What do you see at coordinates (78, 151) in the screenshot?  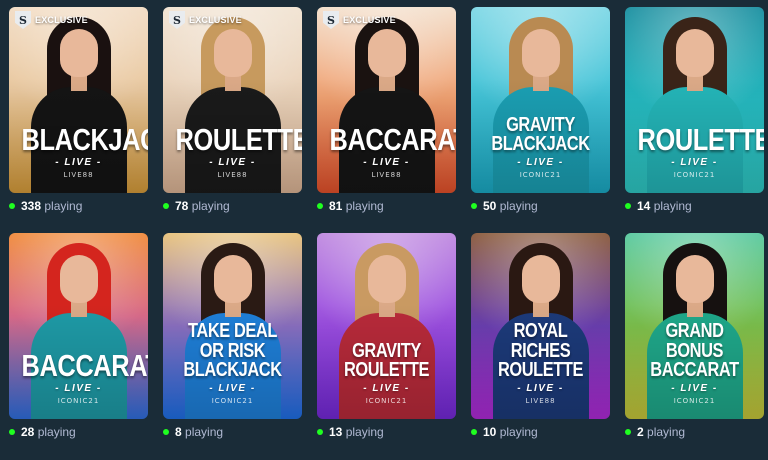 I see `game-title-block: BLACKJACK - LIVE - LIVE88` at bounding box center [78, 151].